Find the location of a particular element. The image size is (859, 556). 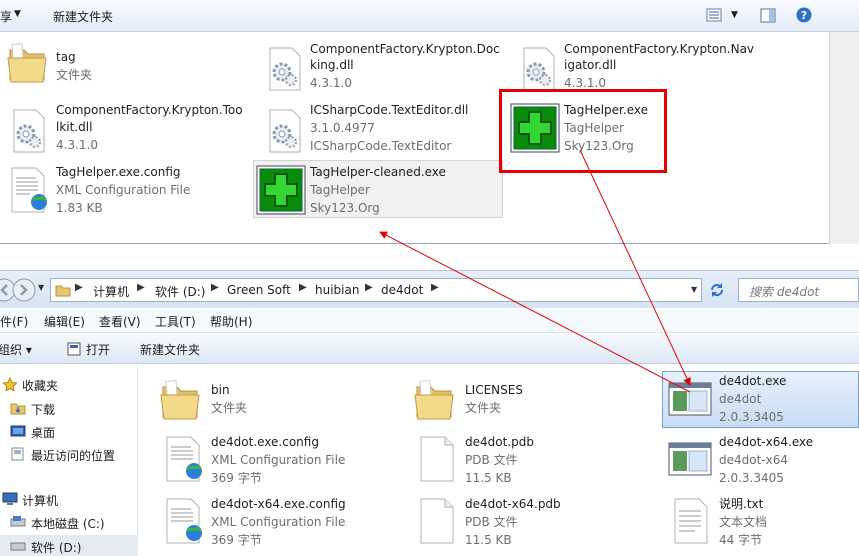

breadcrumb-green-soft: Green Soft is located at coordinates (259, 290).